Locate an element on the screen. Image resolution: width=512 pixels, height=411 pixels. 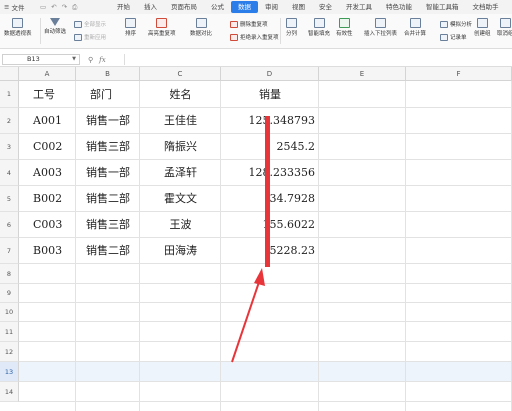
cell-c2: 王佳佳 is located at coordinates (180, 121).